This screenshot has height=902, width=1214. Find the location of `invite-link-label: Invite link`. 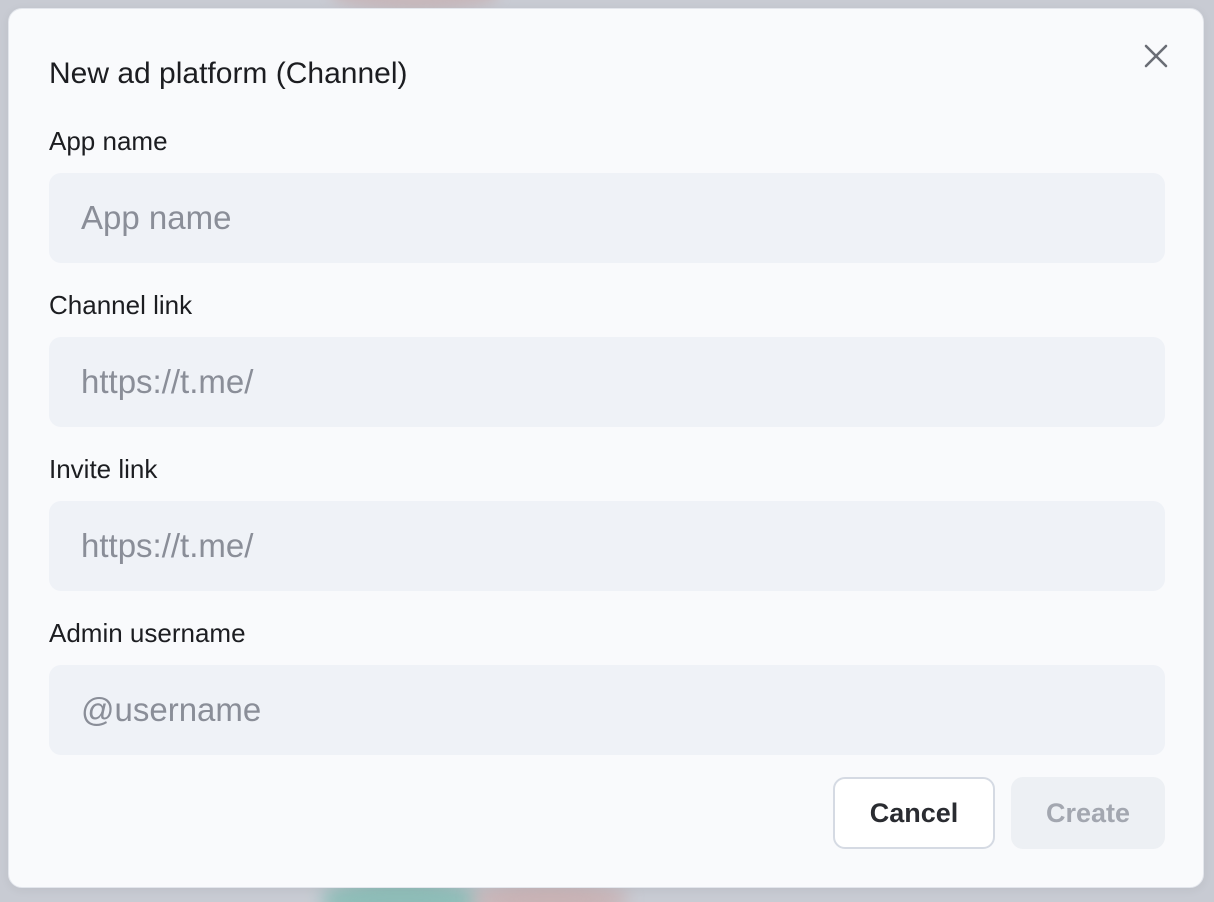

invite-link-label: Invite link is located at coordinates (103, 469).